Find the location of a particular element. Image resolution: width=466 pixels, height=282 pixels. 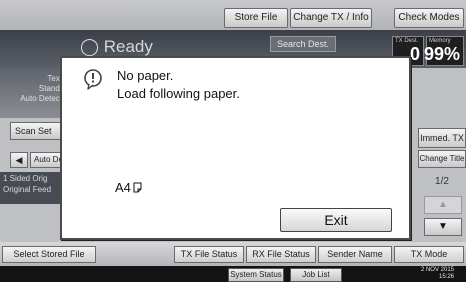

paper-size-indicator: A4 is located at coordinates (128, 187).